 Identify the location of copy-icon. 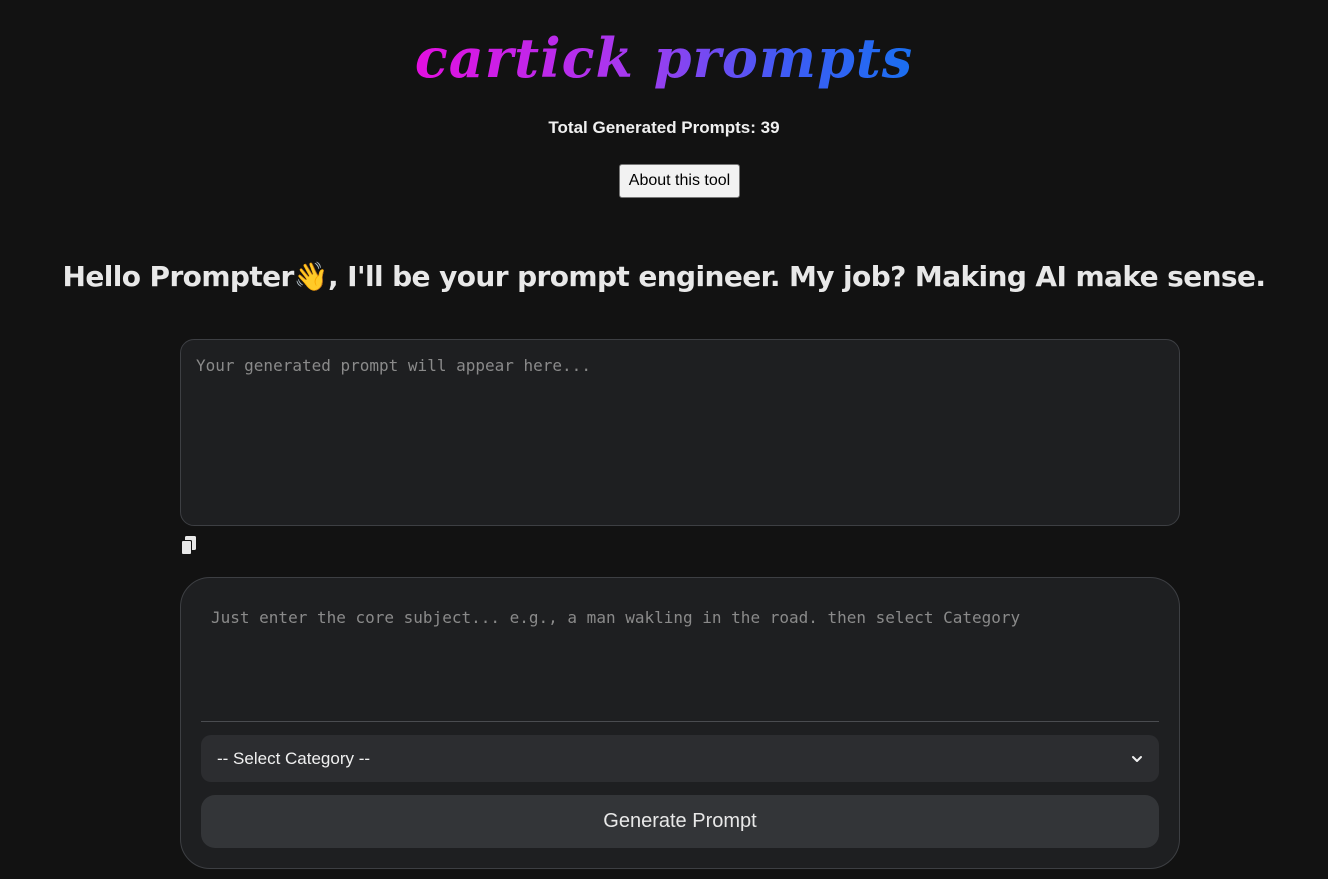
(189, 546).